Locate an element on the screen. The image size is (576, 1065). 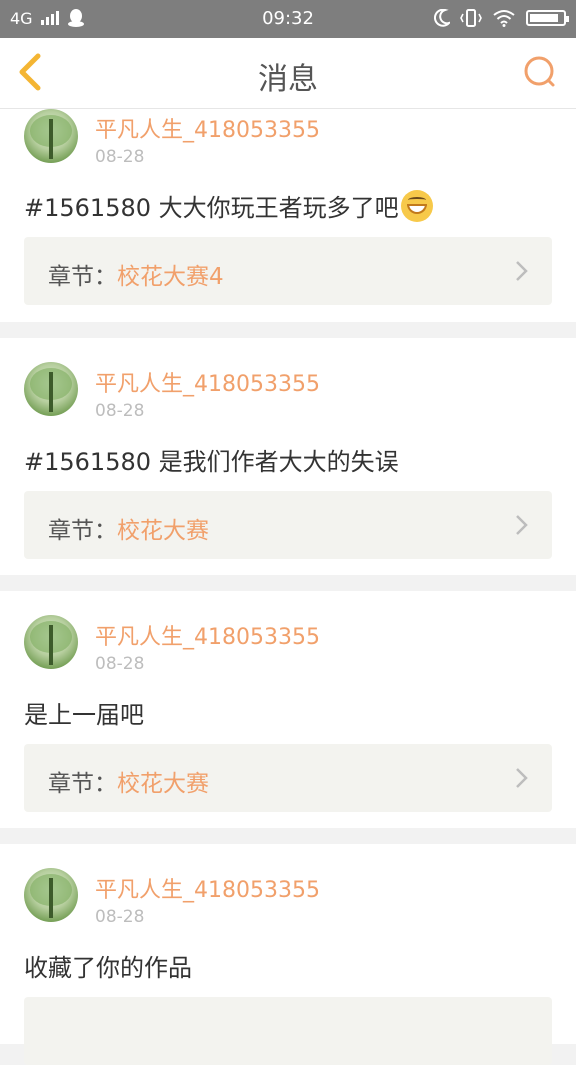
page-title: 消息 is located at coordinates (288, 79).